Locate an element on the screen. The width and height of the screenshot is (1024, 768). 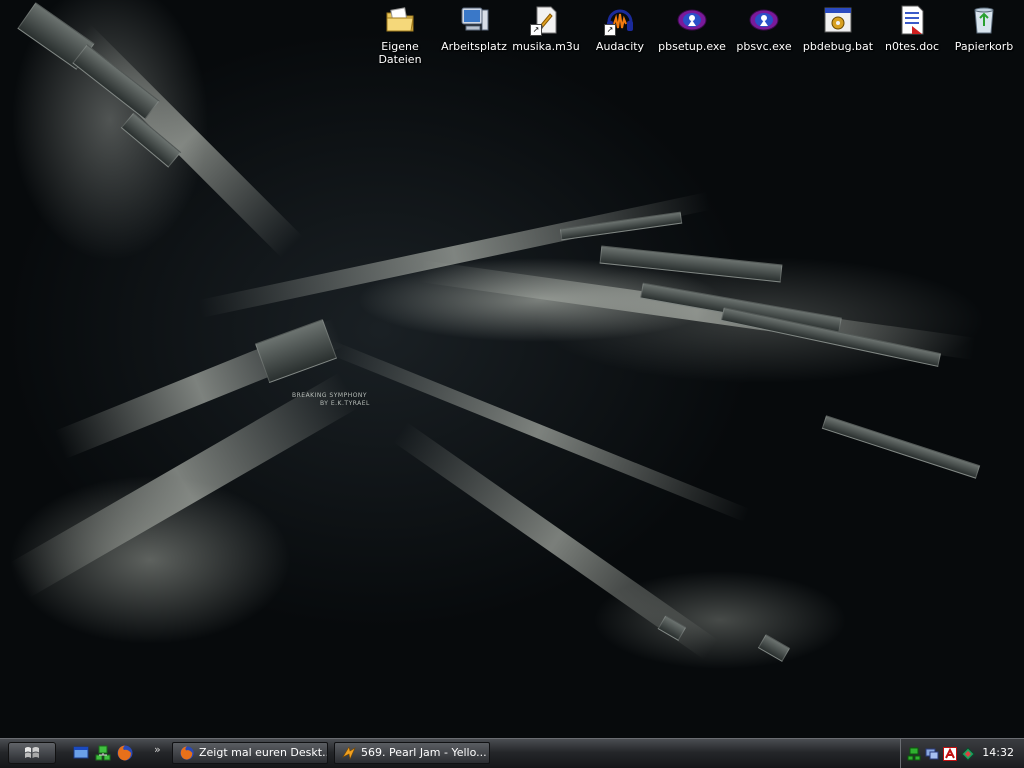
desktop-icon-label: pbdebug.bat is located at coordinates (838, 46).